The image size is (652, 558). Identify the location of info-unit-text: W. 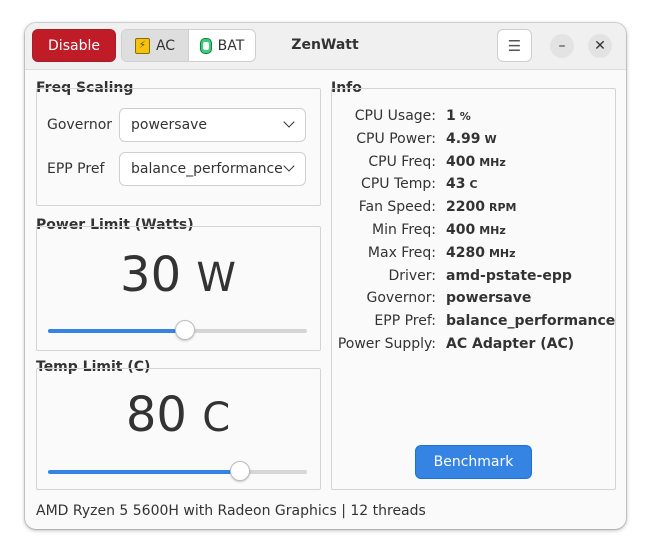
(490, 139).